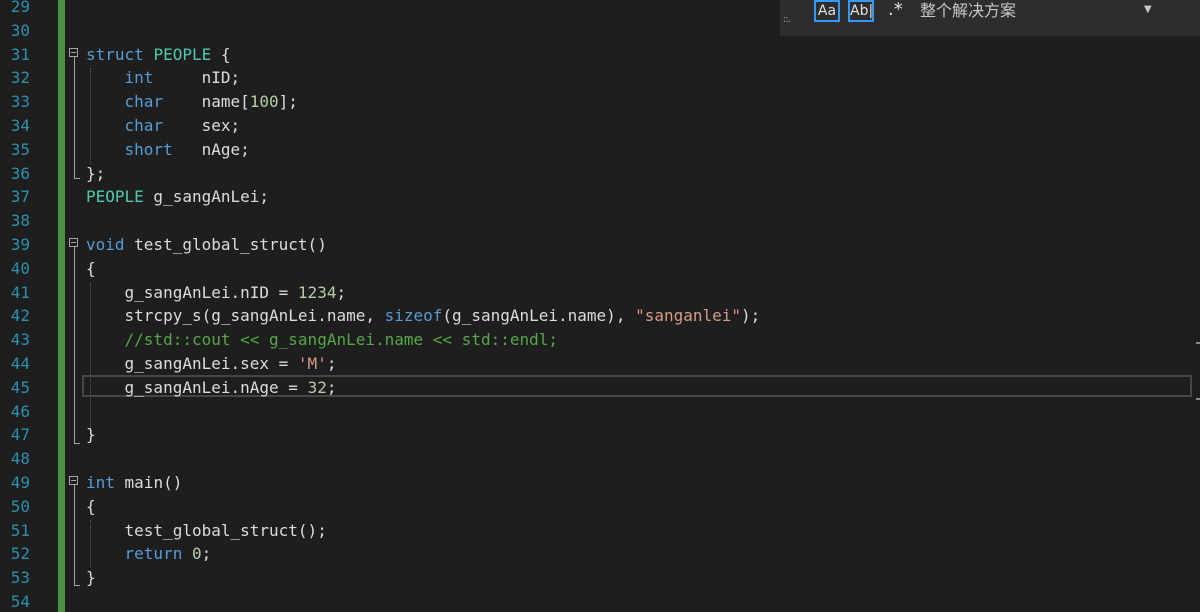 The height and width of the screenshot is (612, 1200). Describe the element at coordinates (827, 11) in the screenshot. I see `match-case-button: Aa` at that location.